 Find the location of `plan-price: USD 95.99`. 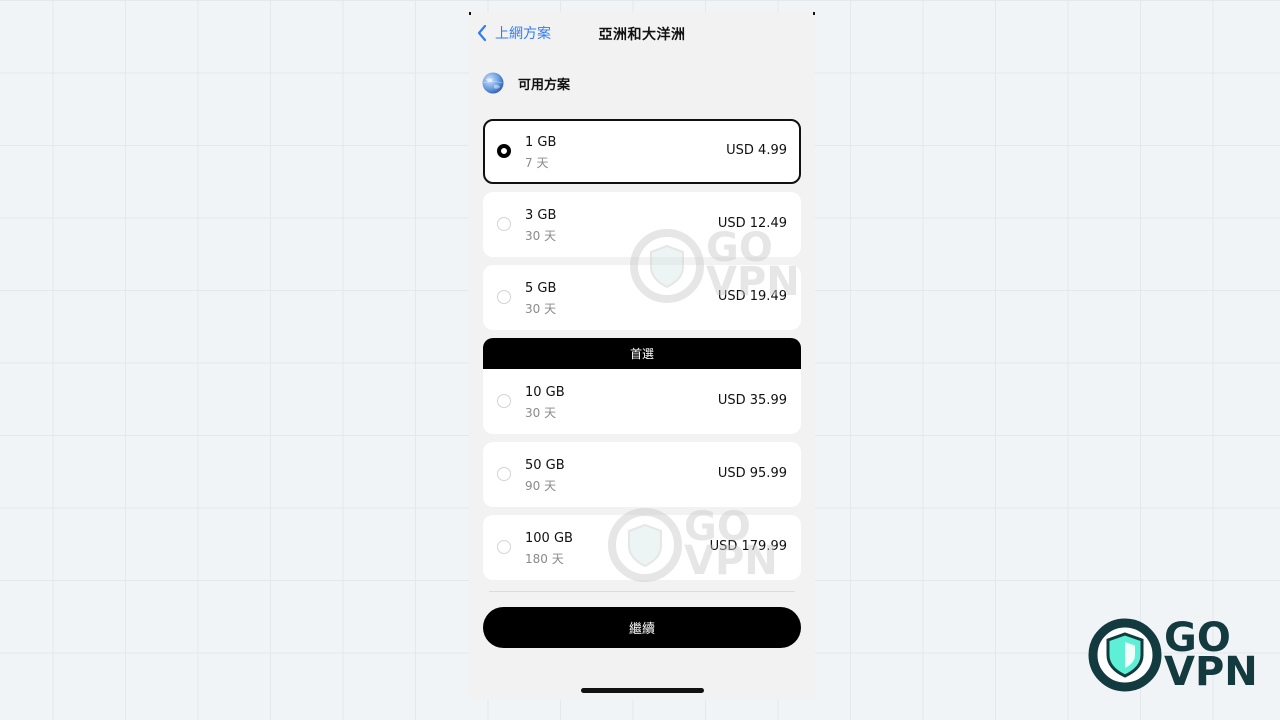

plan-price: USD 95.99 is located at coordinates (752, 473).